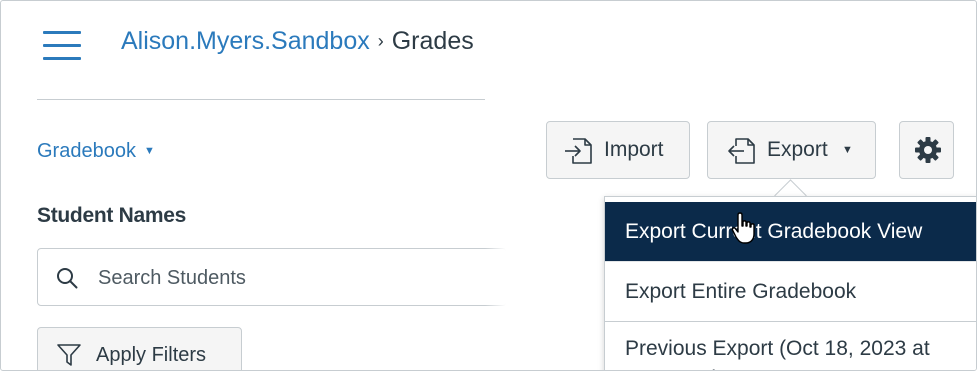 The width and height of the screenshot is (977, 371). I want to click on export-icon, so click(741, 151).